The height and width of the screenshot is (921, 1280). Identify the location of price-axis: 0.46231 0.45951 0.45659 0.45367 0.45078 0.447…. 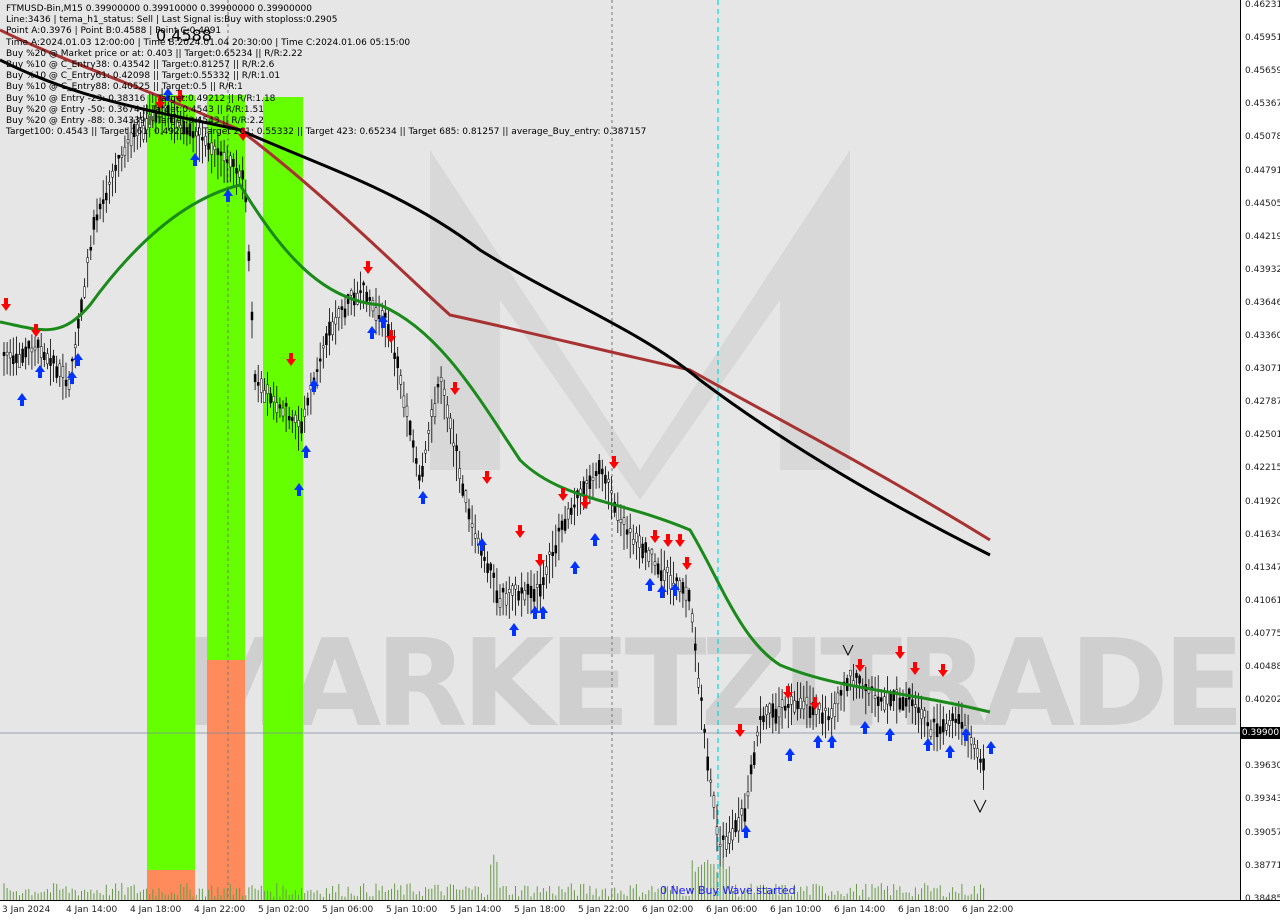
(1260, 452).